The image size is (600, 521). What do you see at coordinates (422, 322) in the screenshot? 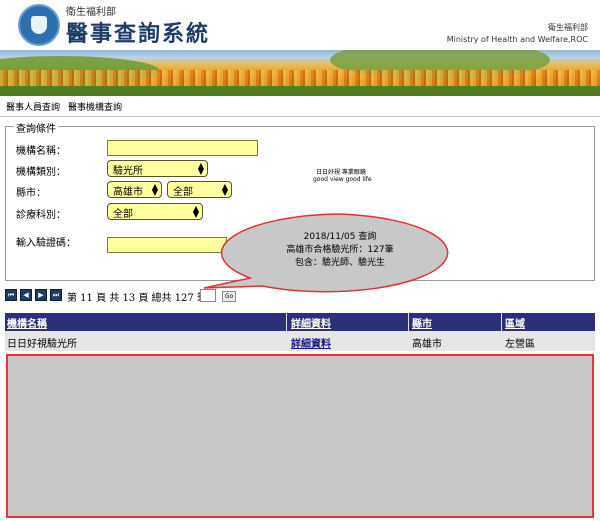
I see `column-header-city: 縣市` at bounding box center [422, 322].